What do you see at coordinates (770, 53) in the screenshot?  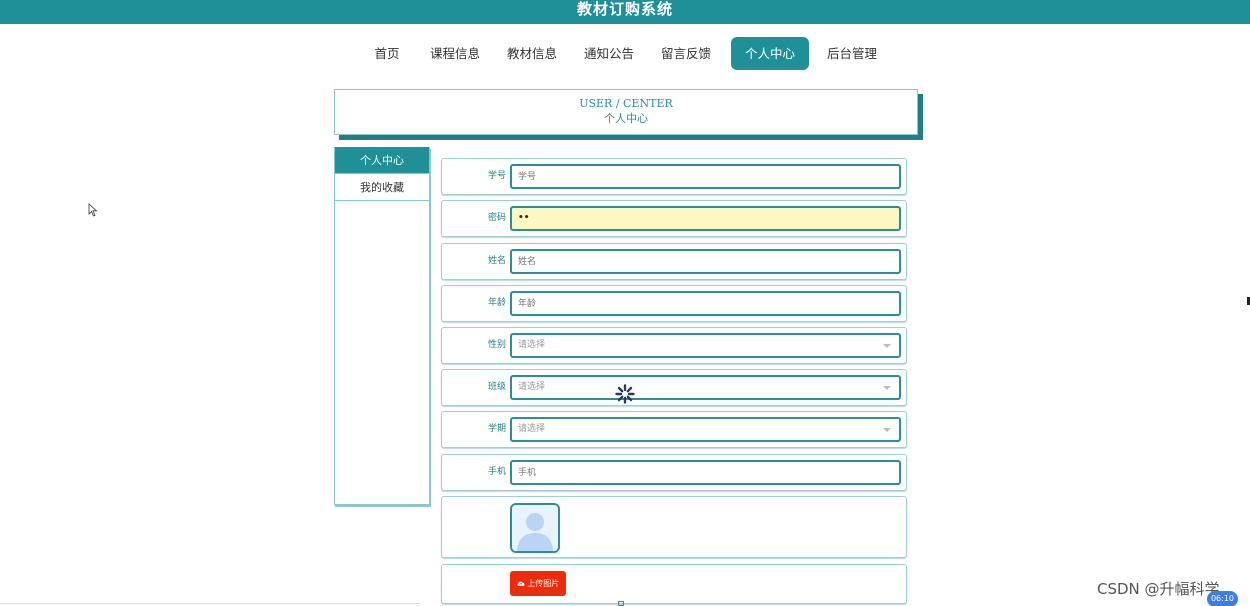 I see `nav-personal-center: 个人中心` at bounding box center [770, 53].